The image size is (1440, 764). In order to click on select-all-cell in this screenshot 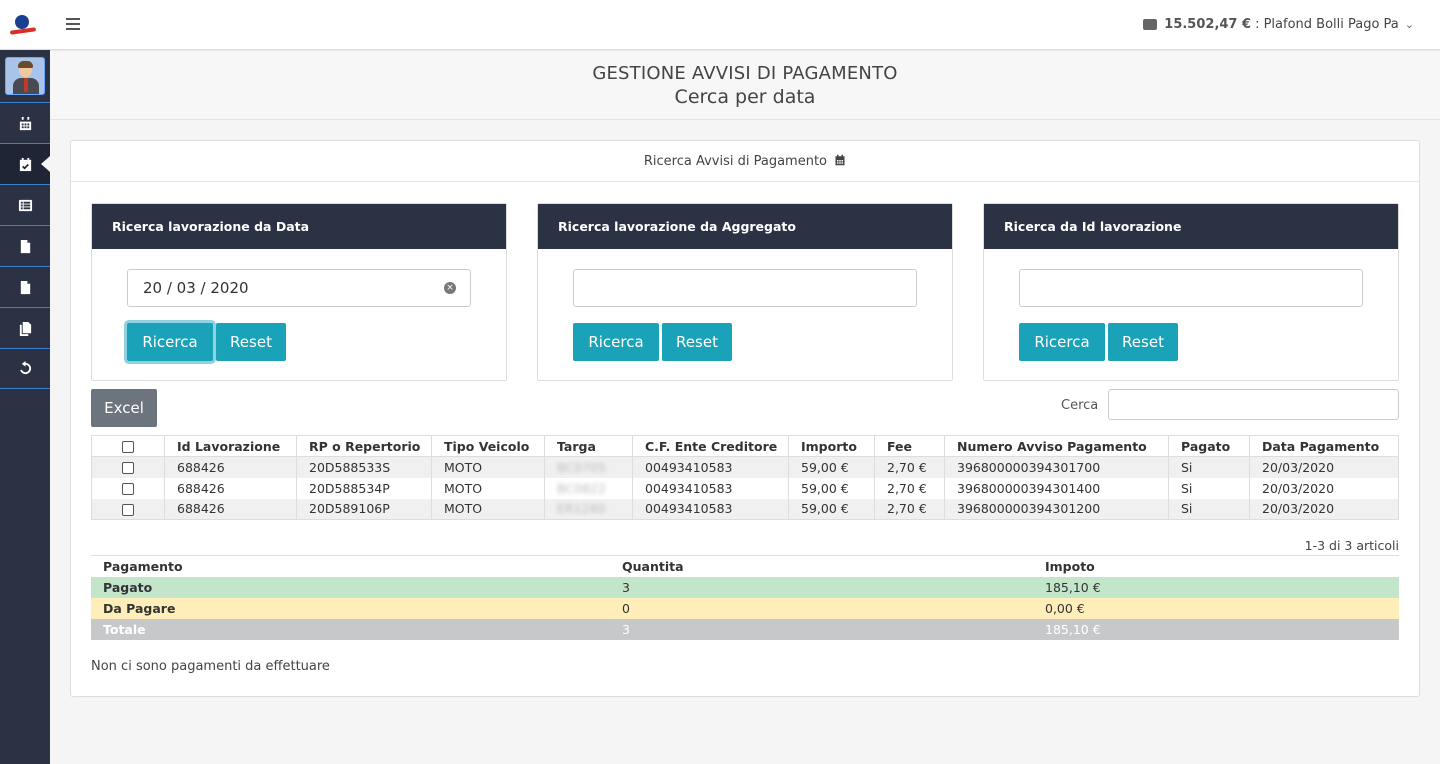, I will do `click(128, 446)`.